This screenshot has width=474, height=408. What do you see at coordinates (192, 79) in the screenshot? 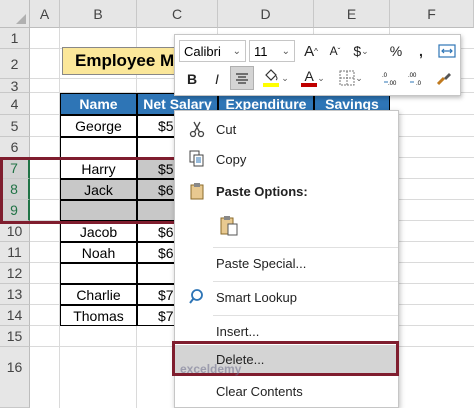
I see `bold-button: B` at bounding box center [192, 79].